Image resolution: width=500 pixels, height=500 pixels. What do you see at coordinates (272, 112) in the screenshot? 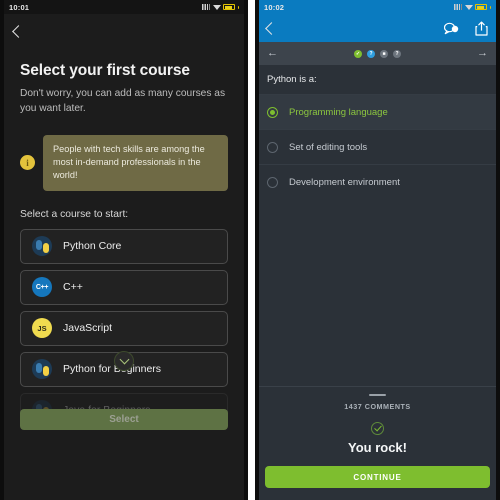
I see `radio-selected-icon` at bounding box center [272, 112].